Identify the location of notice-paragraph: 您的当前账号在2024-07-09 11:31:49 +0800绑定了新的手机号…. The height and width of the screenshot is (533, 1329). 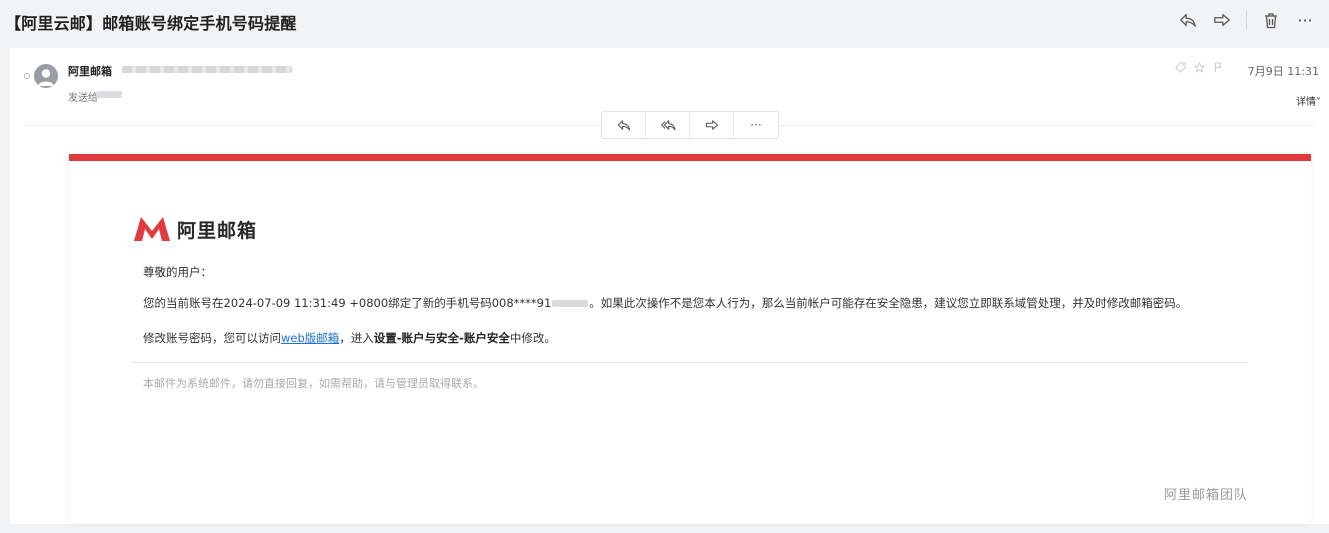
(665, 303).